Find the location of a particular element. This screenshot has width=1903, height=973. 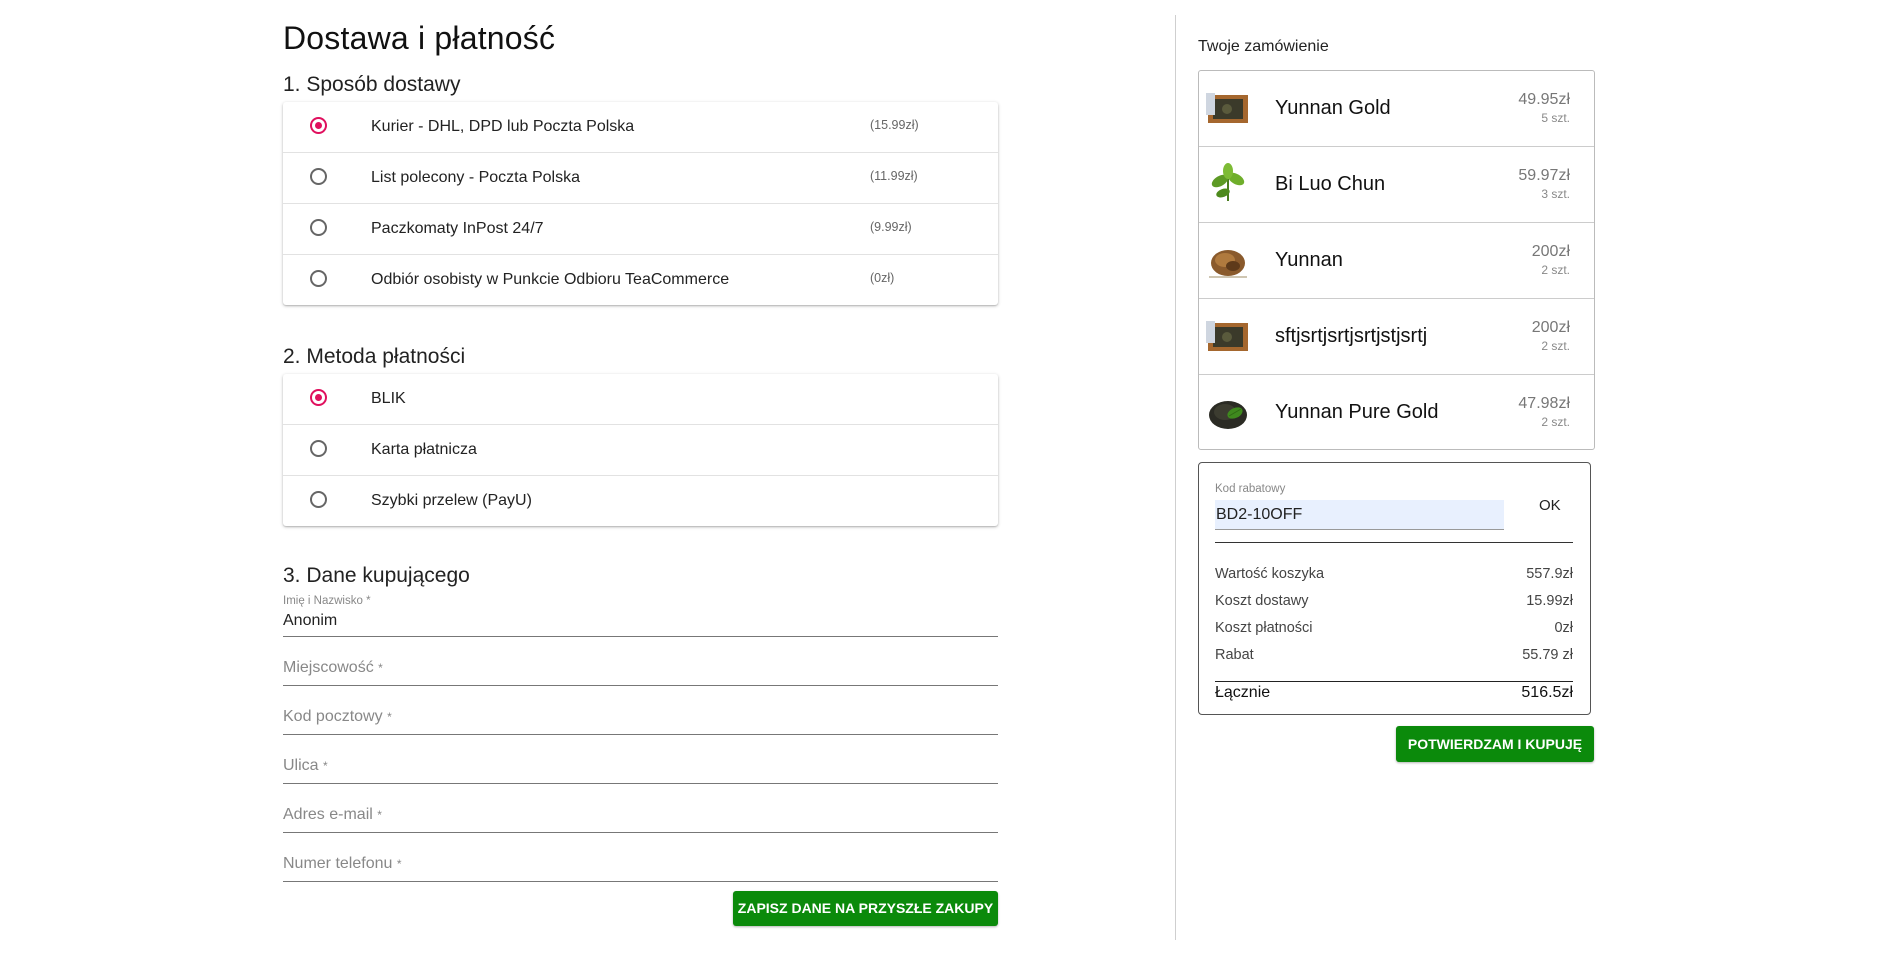

name-field-label: Imię i Nazwisko * is located at coordinates (327, 601).